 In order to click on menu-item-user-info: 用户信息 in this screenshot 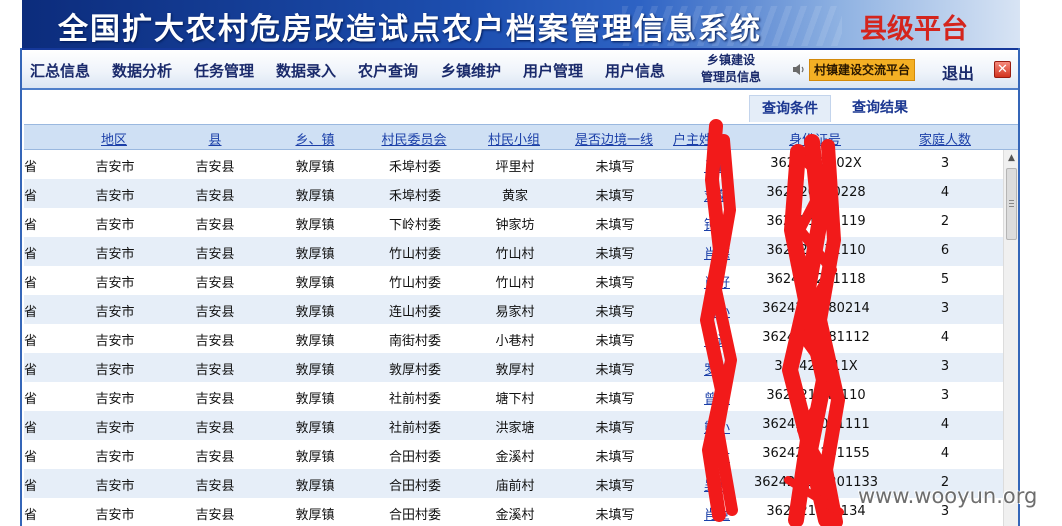, I will do `click(635, 70)`.